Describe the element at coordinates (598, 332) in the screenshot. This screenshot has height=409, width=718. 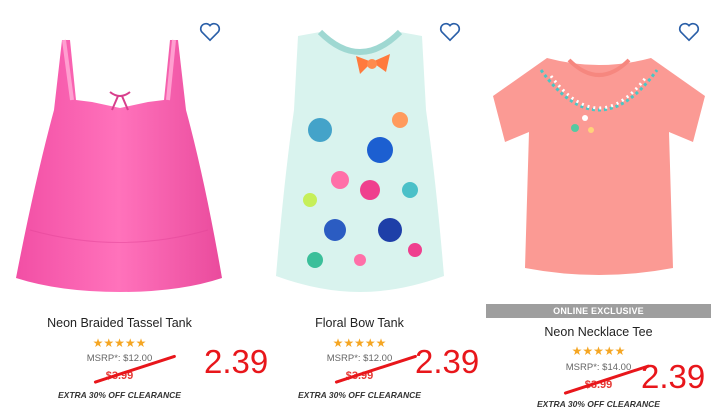
I see `product-name: Neon Necklace Tee` at that location.